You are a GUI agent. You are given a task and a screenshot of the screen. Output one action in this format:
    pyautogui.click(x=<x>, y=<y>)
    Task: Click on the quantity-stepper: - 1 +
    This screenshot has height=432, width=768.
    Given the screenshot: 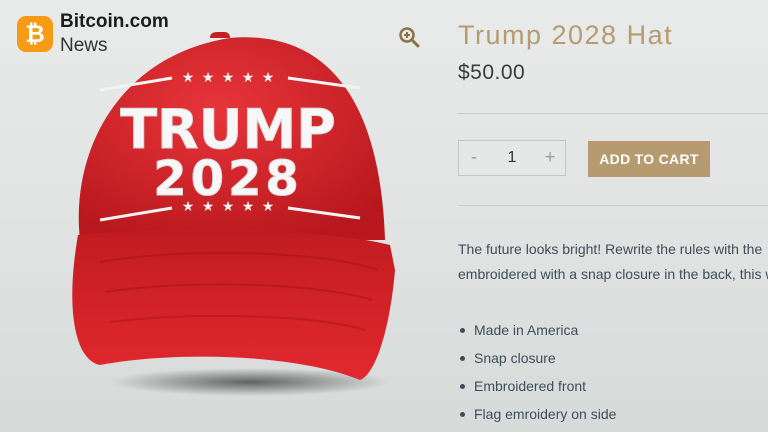 What is the action you would take?
    pyautogui.click(x=512, y=158)
    